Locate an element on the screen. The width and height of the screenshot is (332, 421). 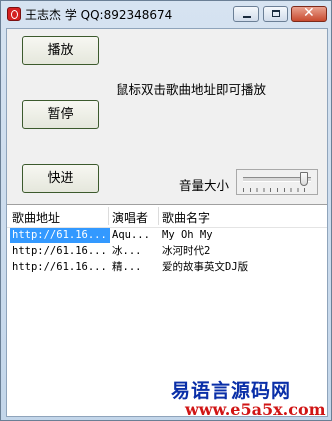
watermark-title: 易语言源码网 is located at coordinates (231, 391).